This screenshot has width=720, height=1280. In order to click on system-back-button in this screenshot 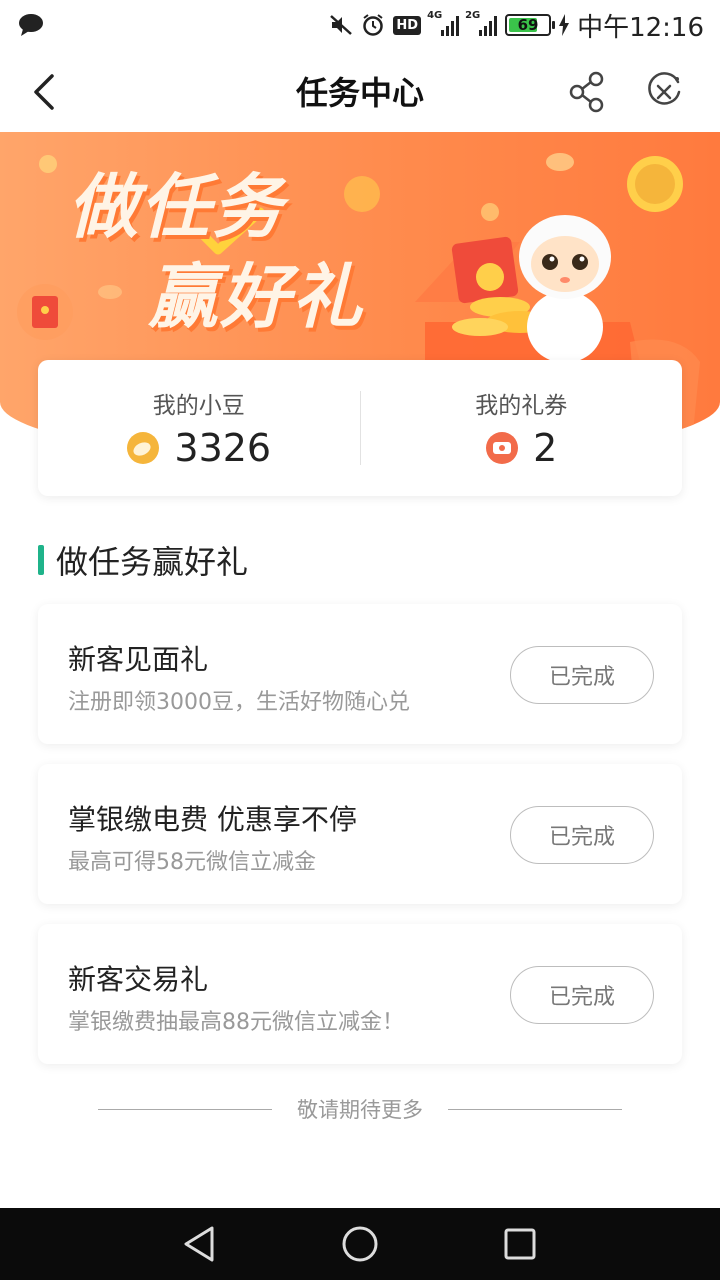, I will do `click(200, 1244)`.